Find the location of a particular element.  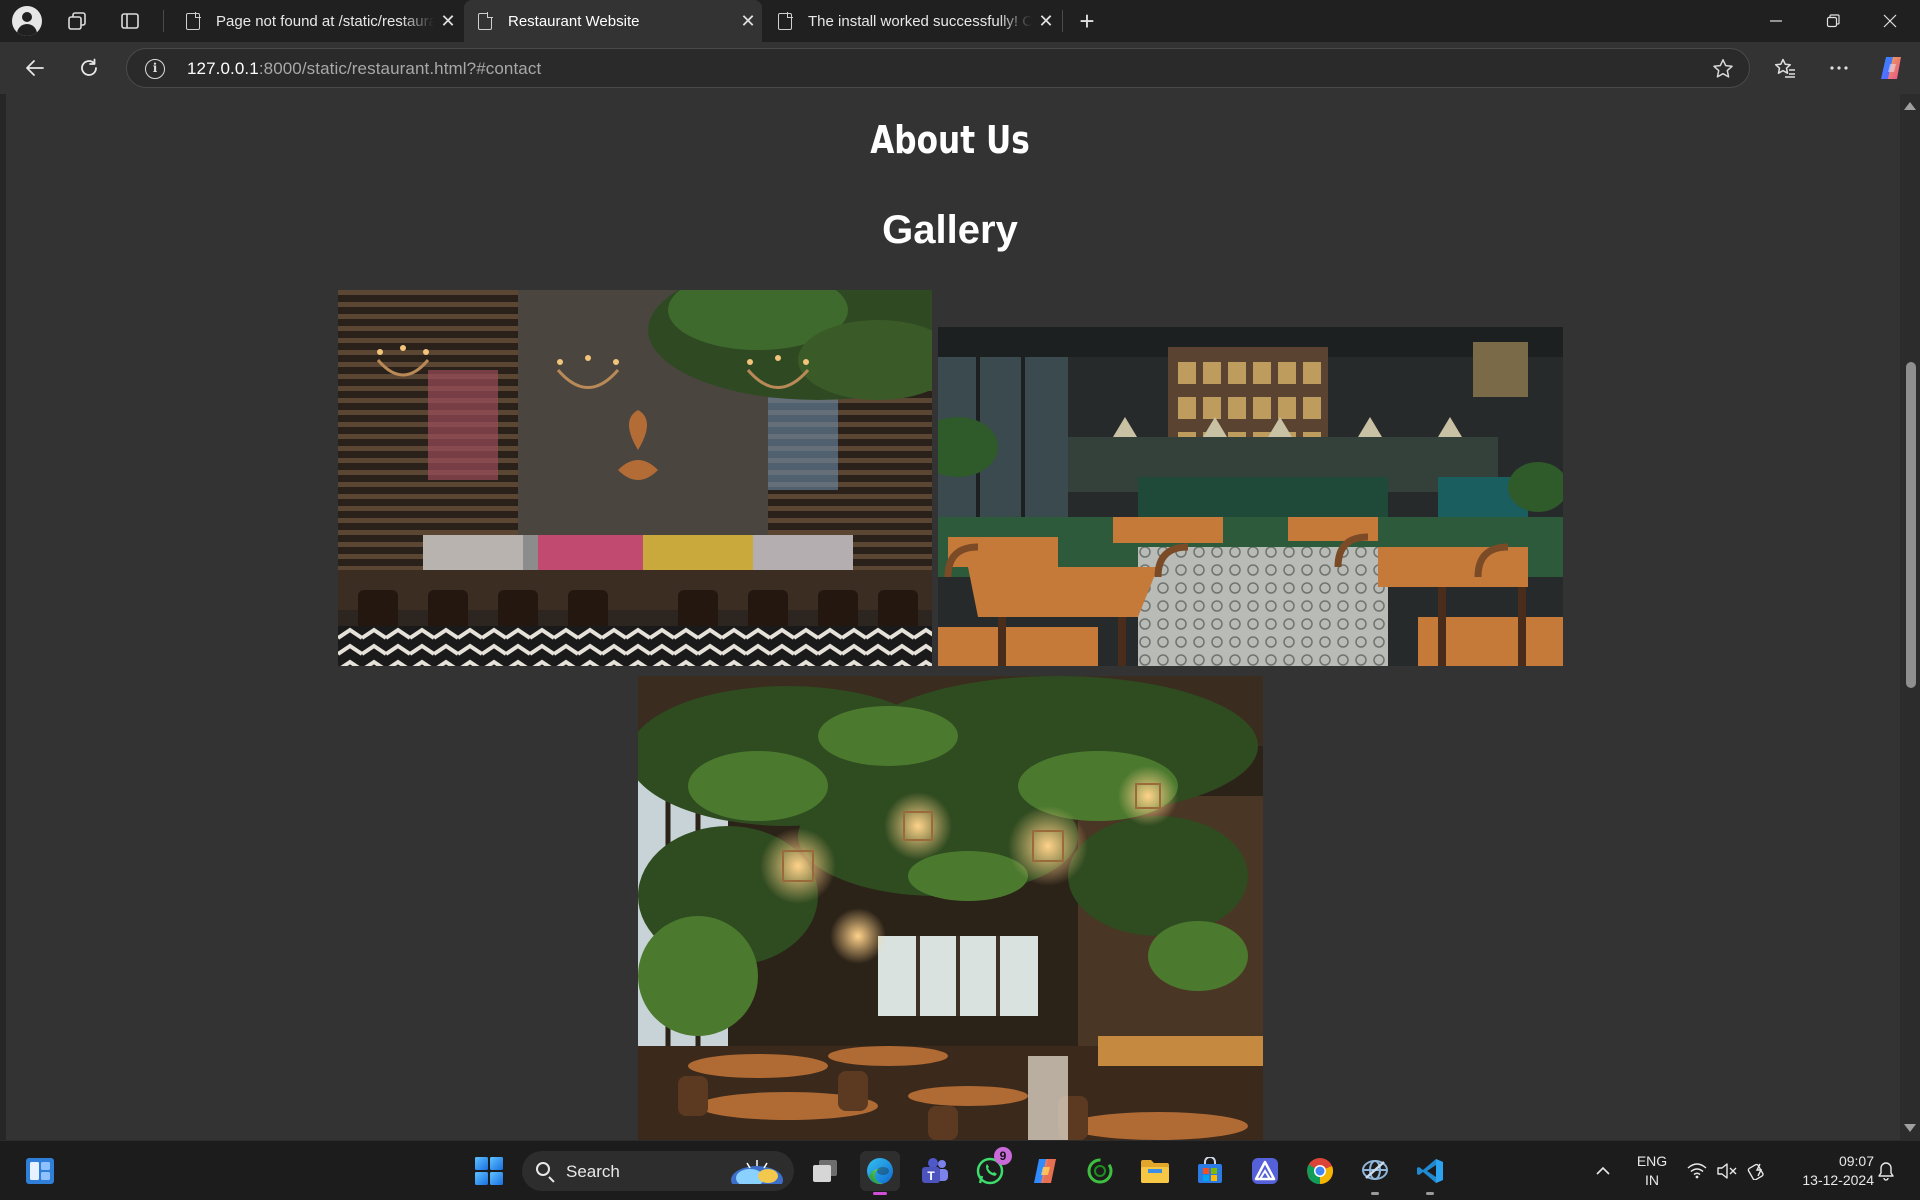

windows-taskbar: Search T 9 ENG IN 09:07 13-12-2024 is located at coordinates (960, 1170).